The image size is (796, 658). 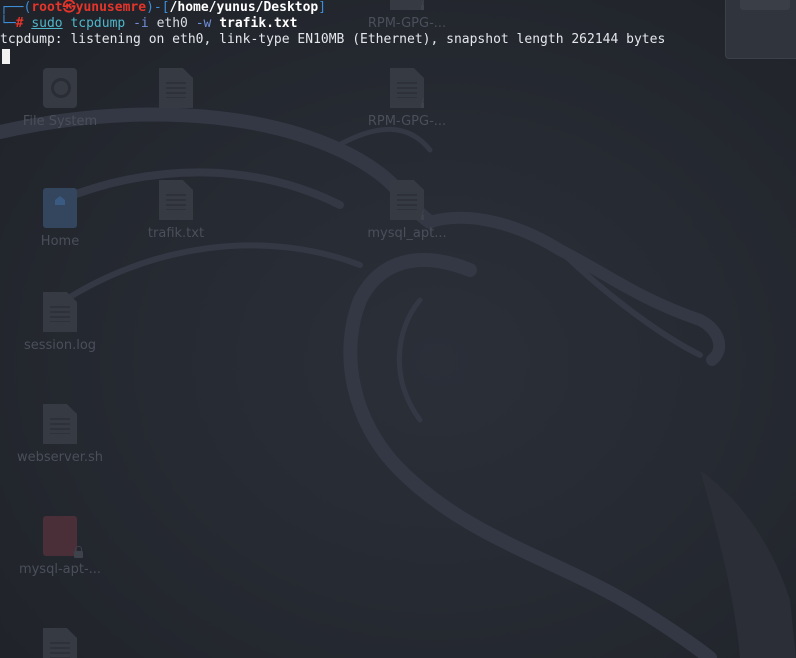 What do you see at coordinates (60, 457) in the screenshot?
I see `desktop-icon-label: webserver.sh` at bounding box center [60, 457].